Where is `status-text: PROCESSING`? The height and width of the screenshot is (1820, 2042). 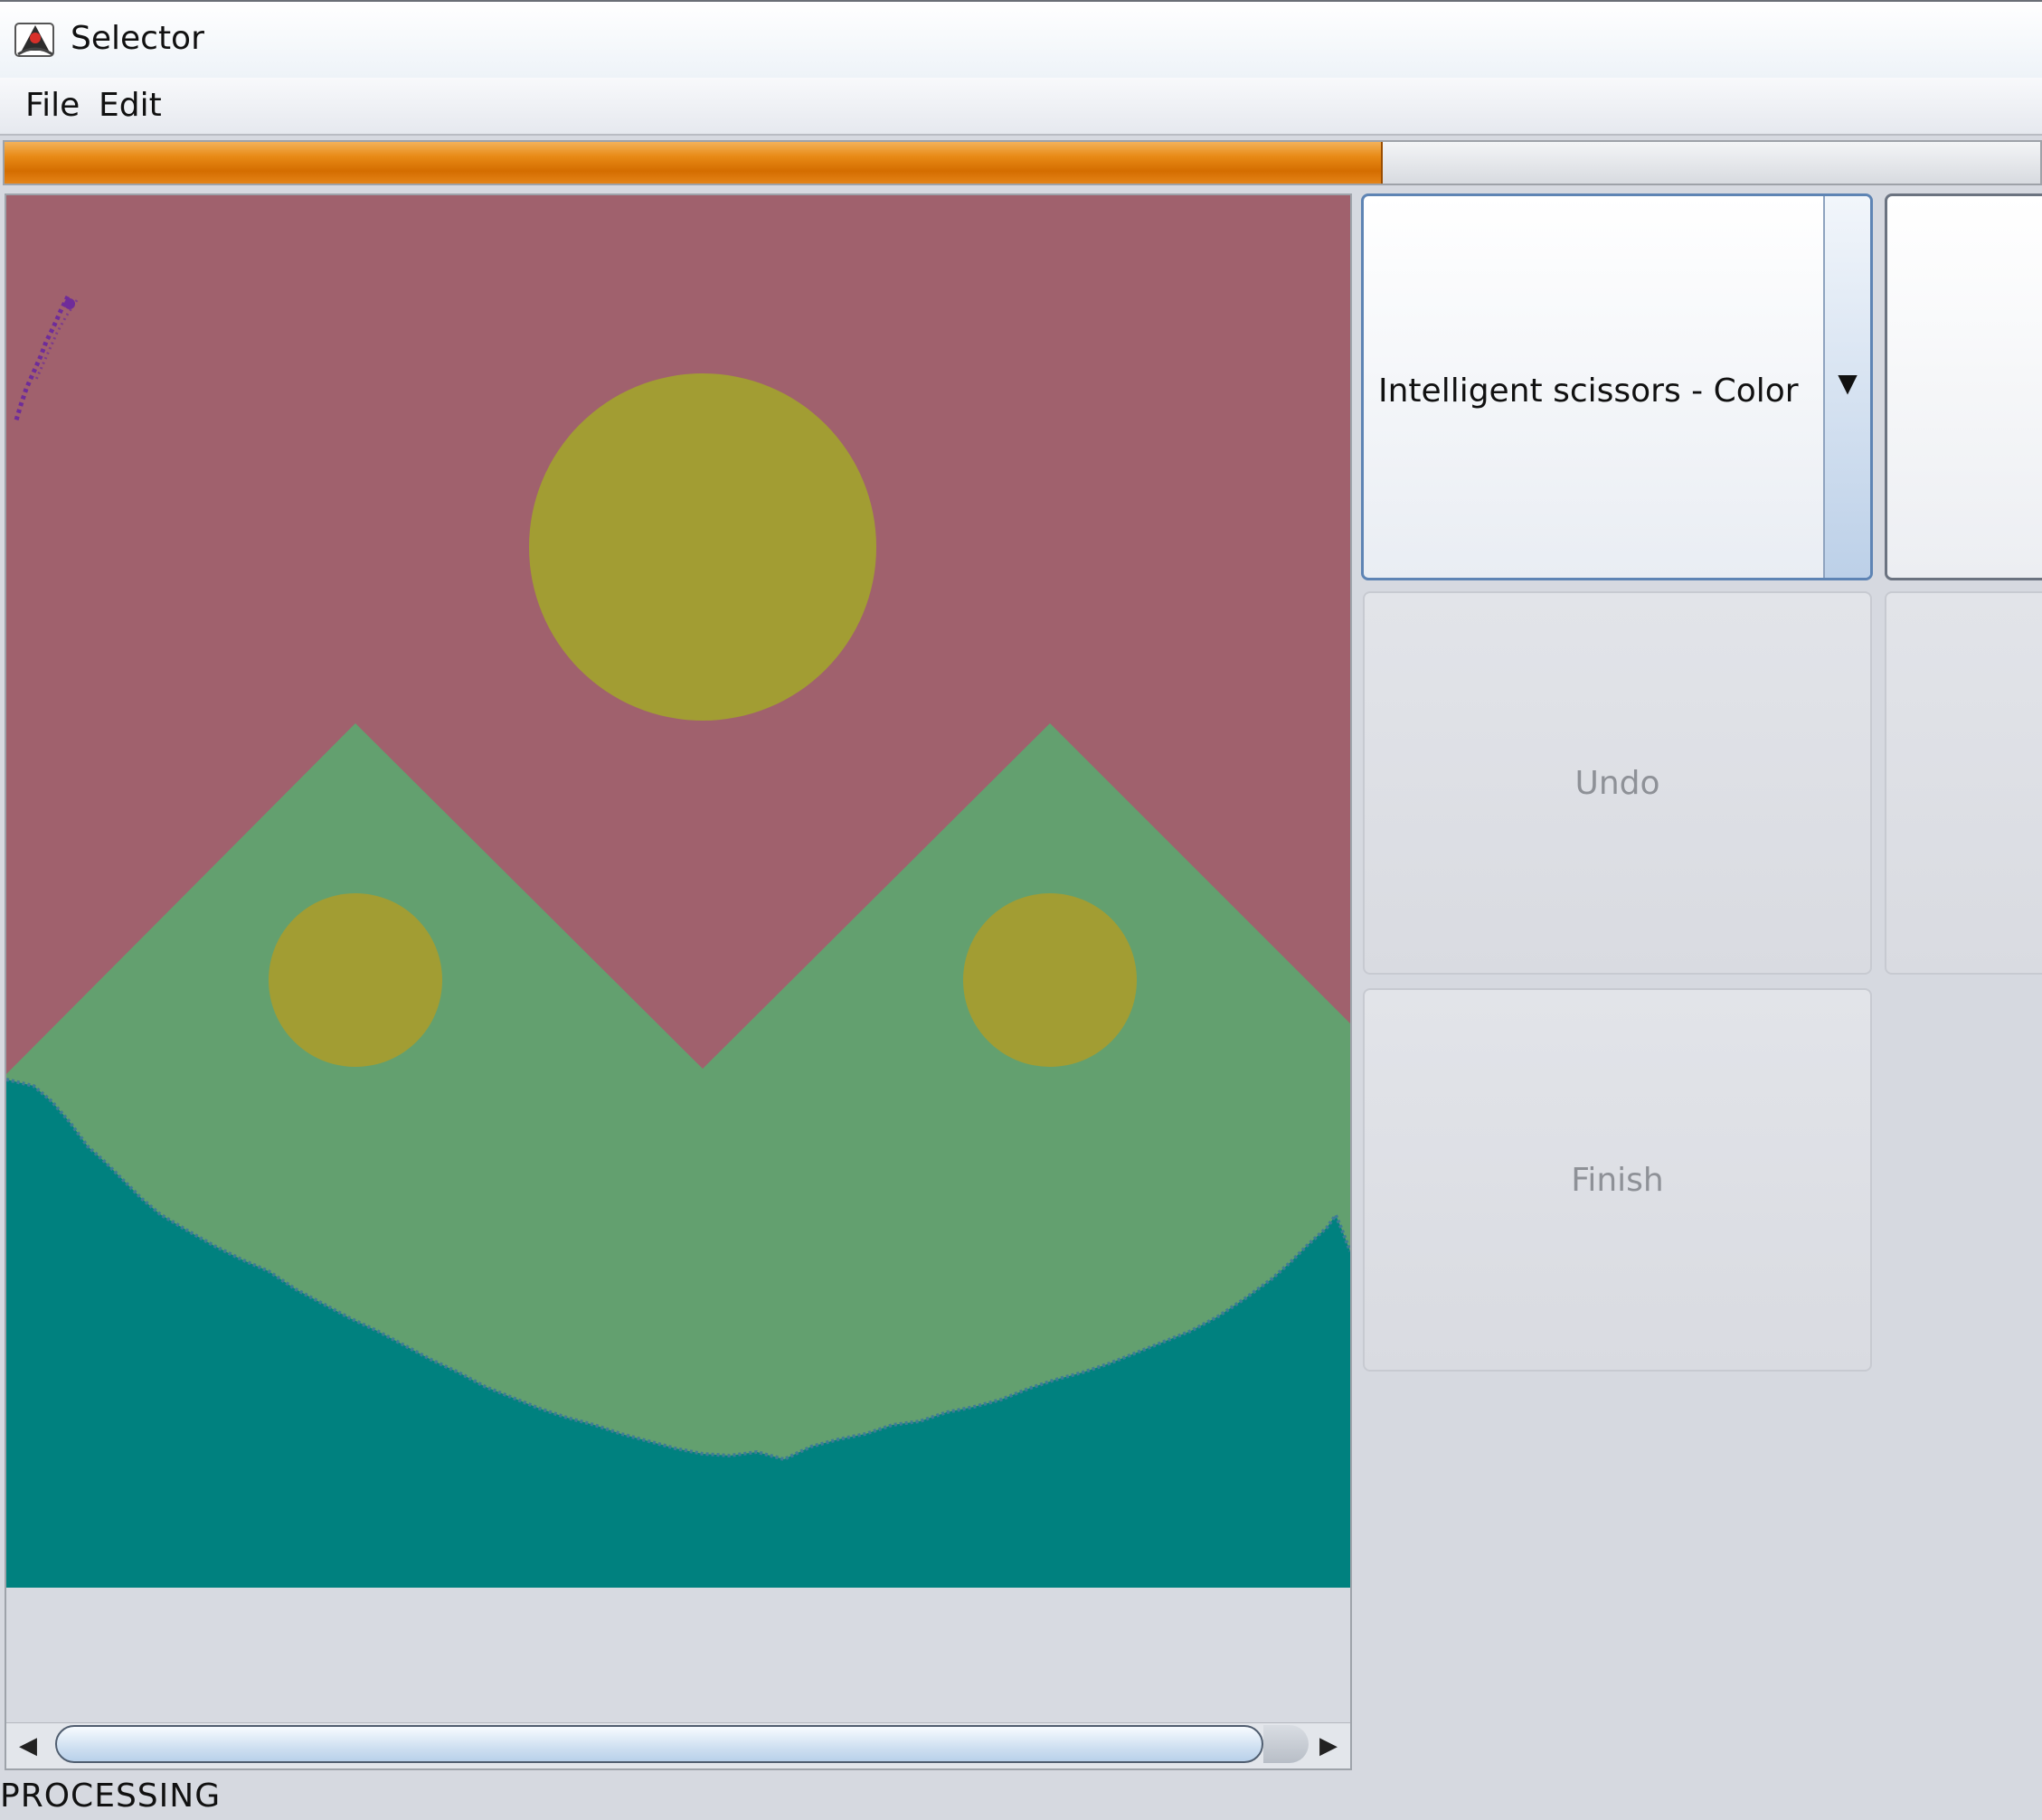
status-text: PROCESSING is located at coordinates (111, 1796).